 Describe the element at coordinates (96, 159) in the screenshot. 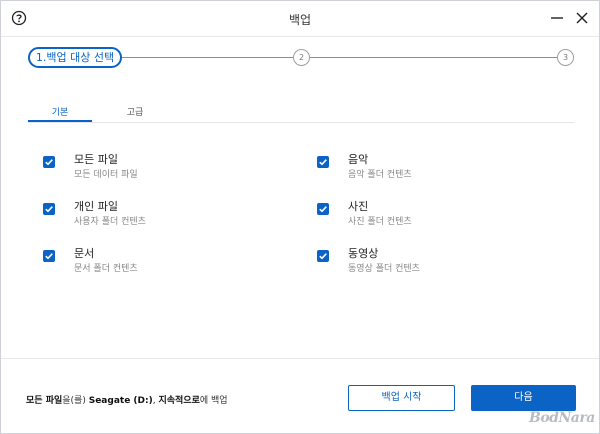

I see `option-title: 모든 파일` at that location.